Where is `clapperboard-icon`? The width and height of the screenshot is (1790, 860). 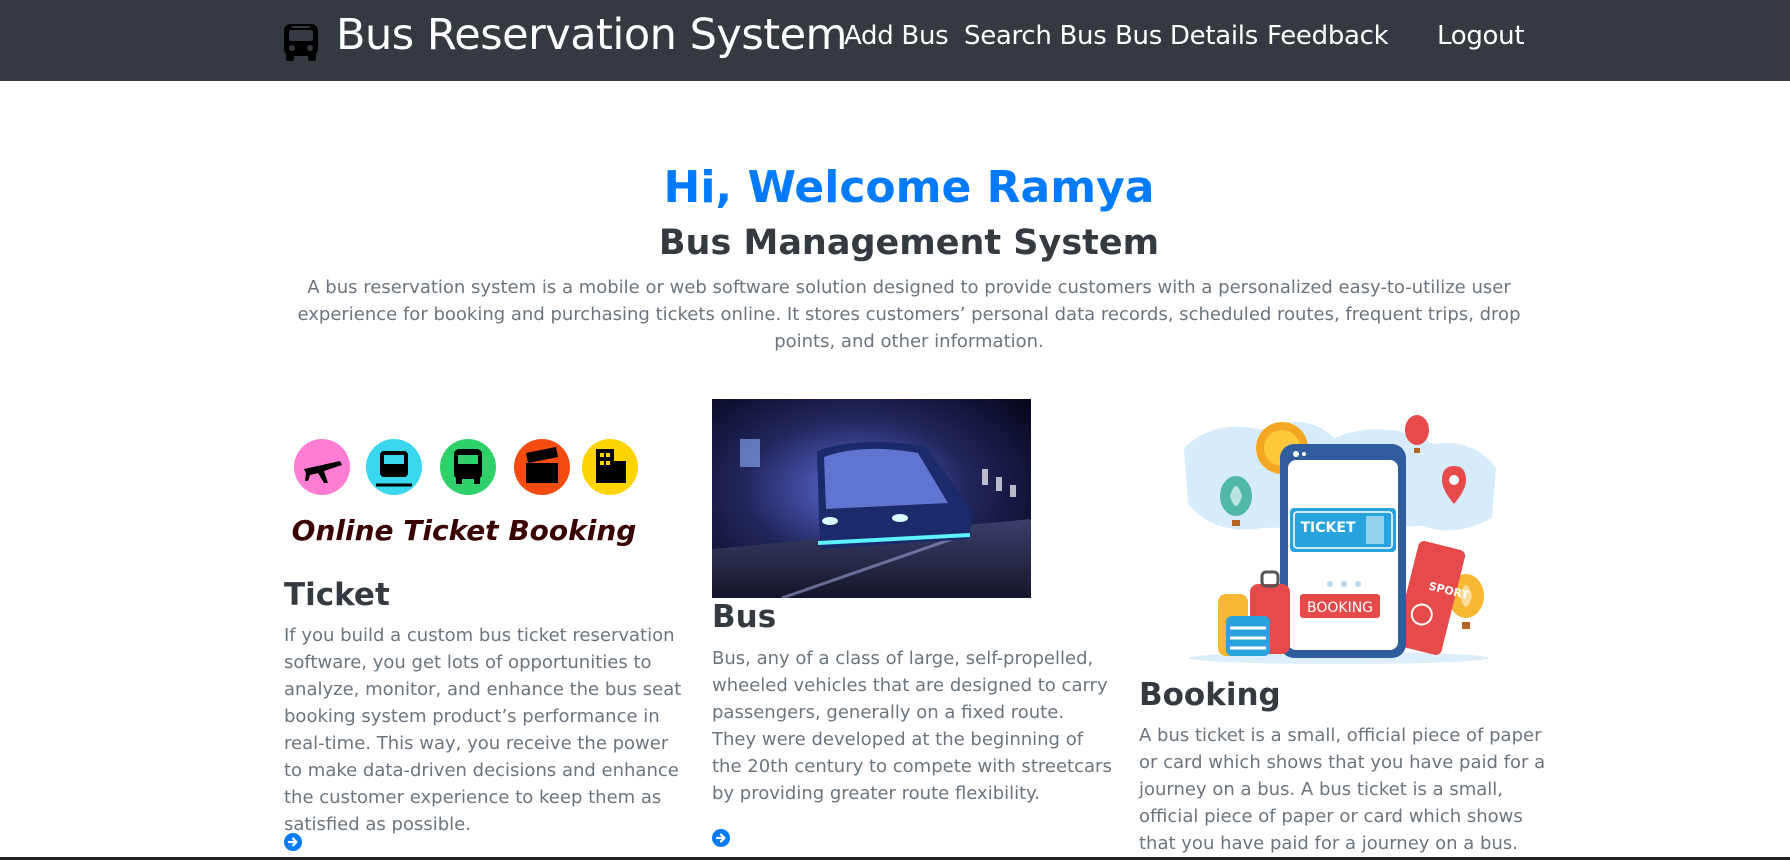 clapperboard-icon is located at coordinates (542, 467).